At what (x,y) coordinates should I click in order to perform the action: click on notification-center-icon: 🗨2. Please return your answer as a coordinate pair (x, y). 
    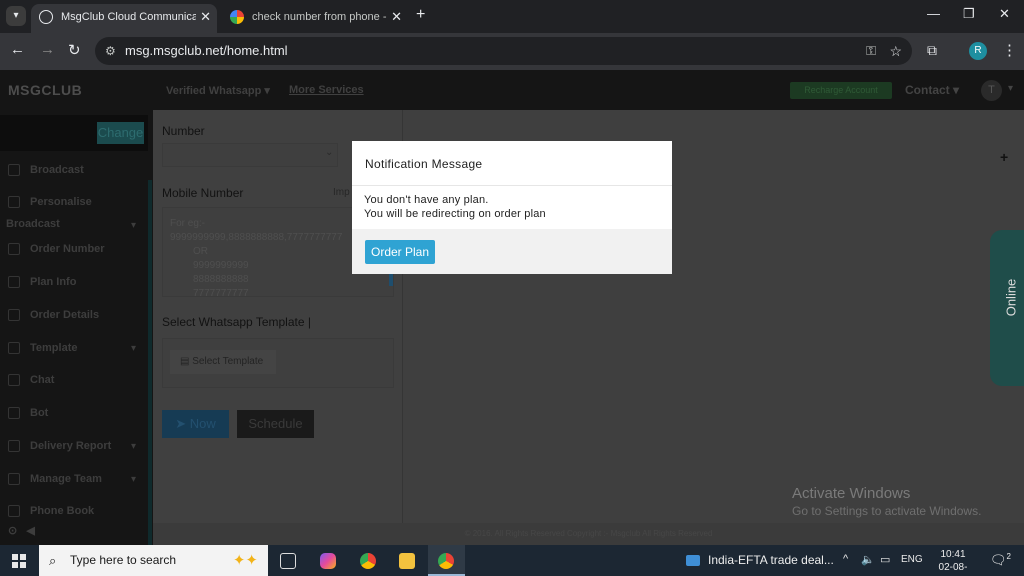
    Looking at the image, I should click on (1000, 560).